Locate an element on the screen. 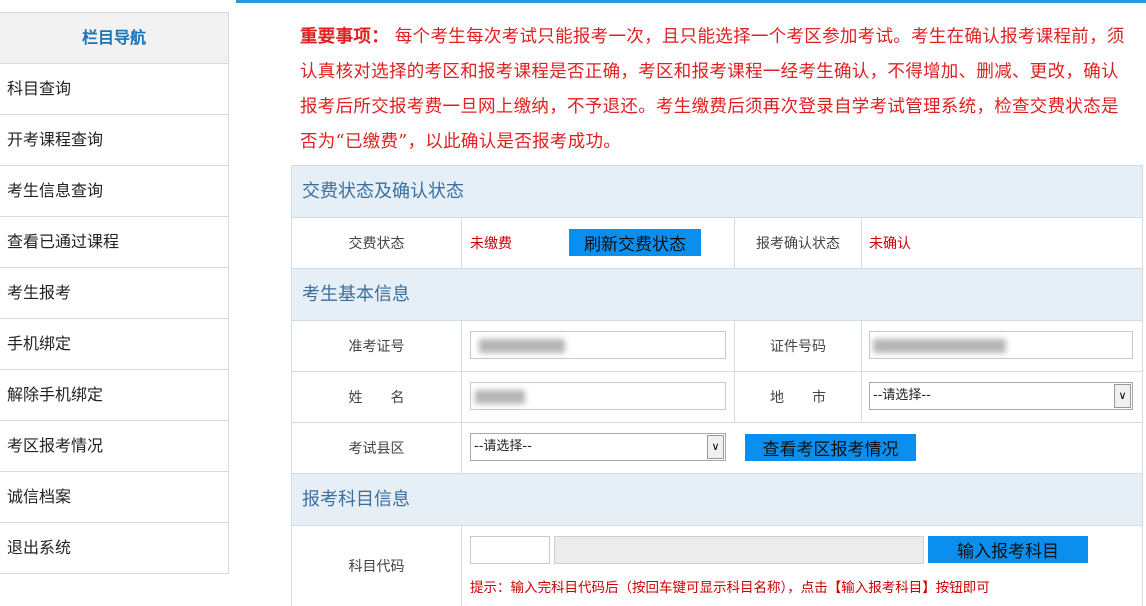 Image resolution: width=1146 pixels, height=606 pixels. confirm-status-label: 报考确认状态 is located at coordinates (798, 244).